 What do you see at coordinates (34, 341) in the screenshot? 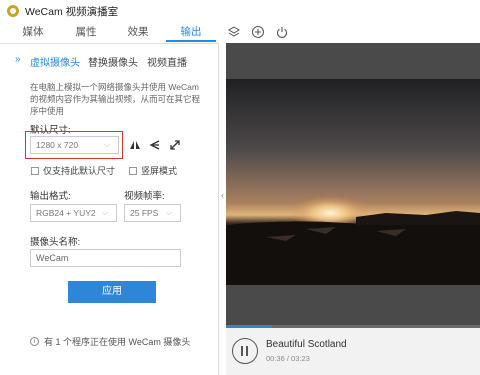
I see `info-icon: i` at bounding box center [34, 341].